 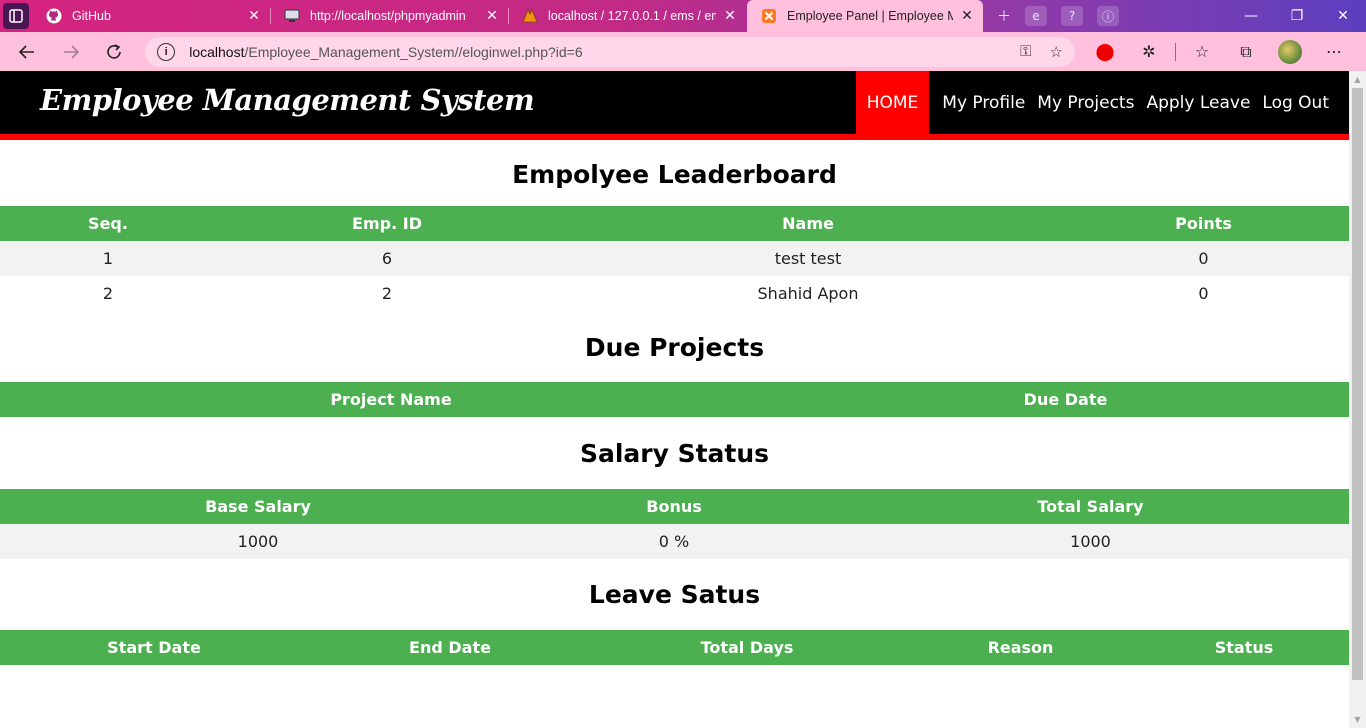 I want to click on tab-actions-button, so click(x=16, y=16).